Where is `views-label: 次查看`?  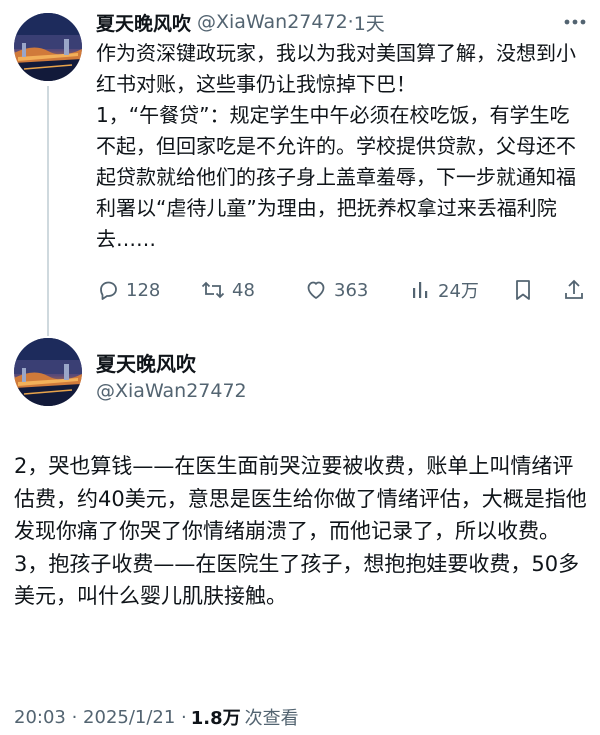 views-label: 次查看 is located at coordinates (271, 718).